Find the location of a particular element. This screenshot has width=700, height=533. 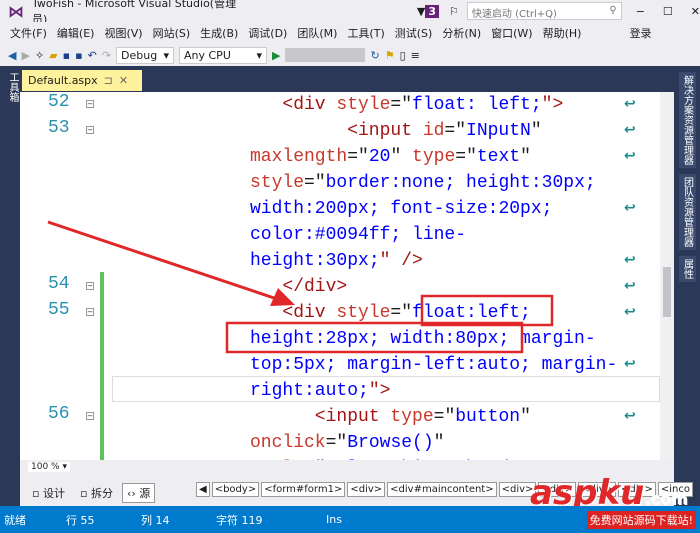

breadcrumb-item: <div#maincontent> is located at coordinates (442, 489).